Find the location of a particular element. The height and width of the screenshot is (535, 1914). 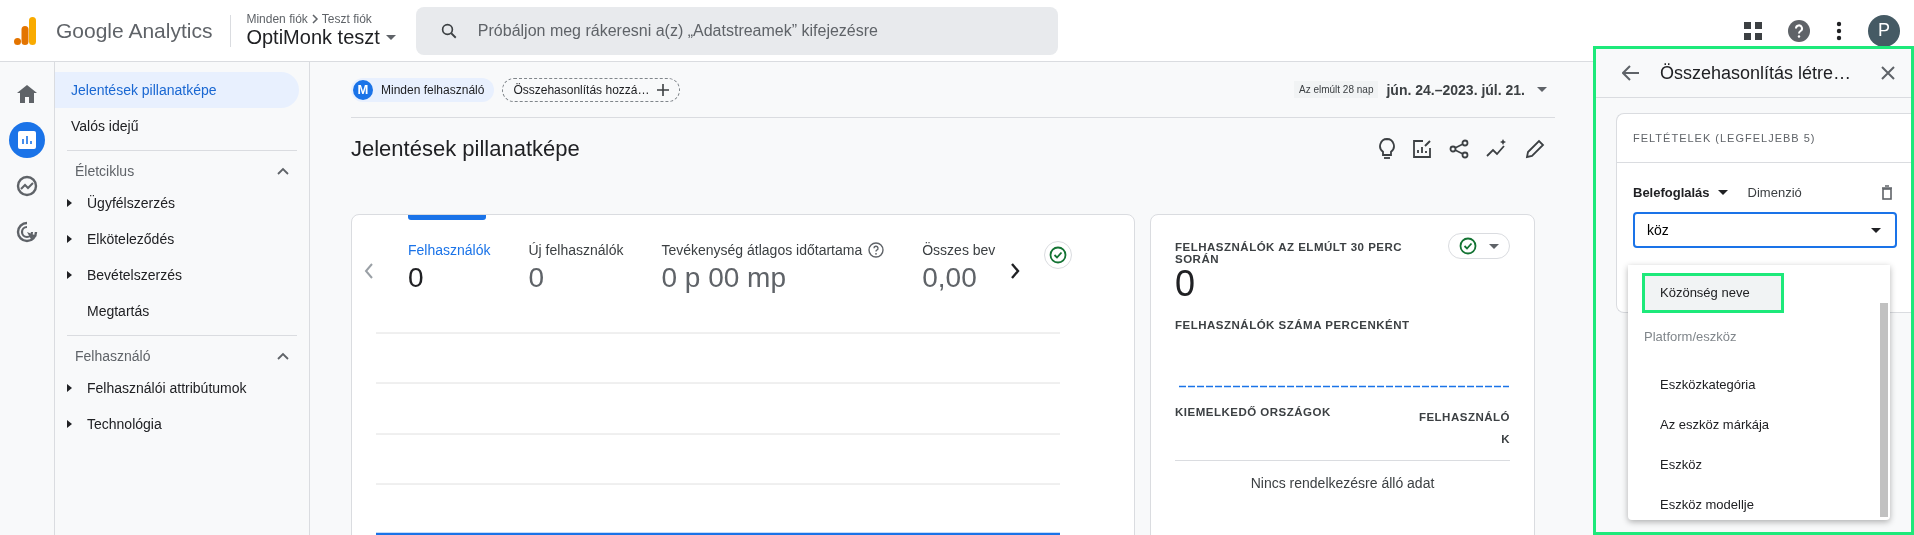

field-label: Dimenzió is located at coordinates (1774, 192).